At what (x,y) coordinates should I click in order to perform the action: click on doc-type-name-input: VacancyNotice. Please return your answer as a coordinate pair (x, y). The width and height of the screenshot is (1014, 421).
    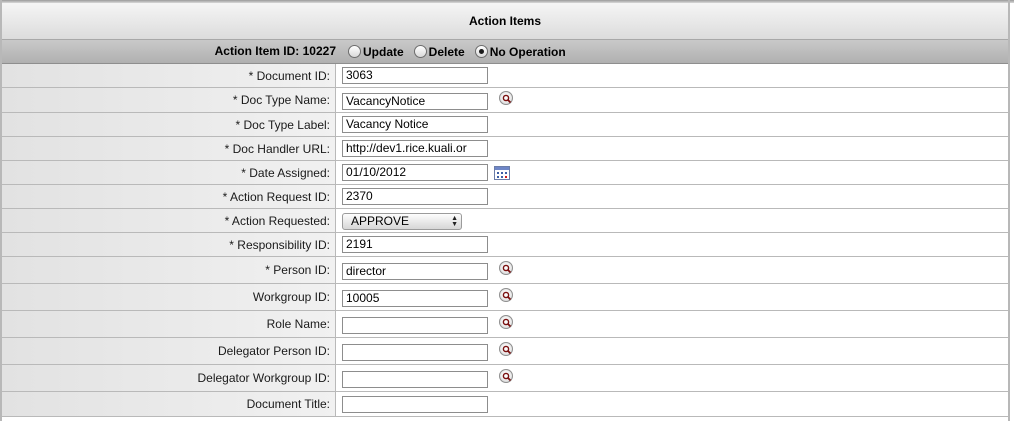
    Looking at the image, I should click on (415, 101).